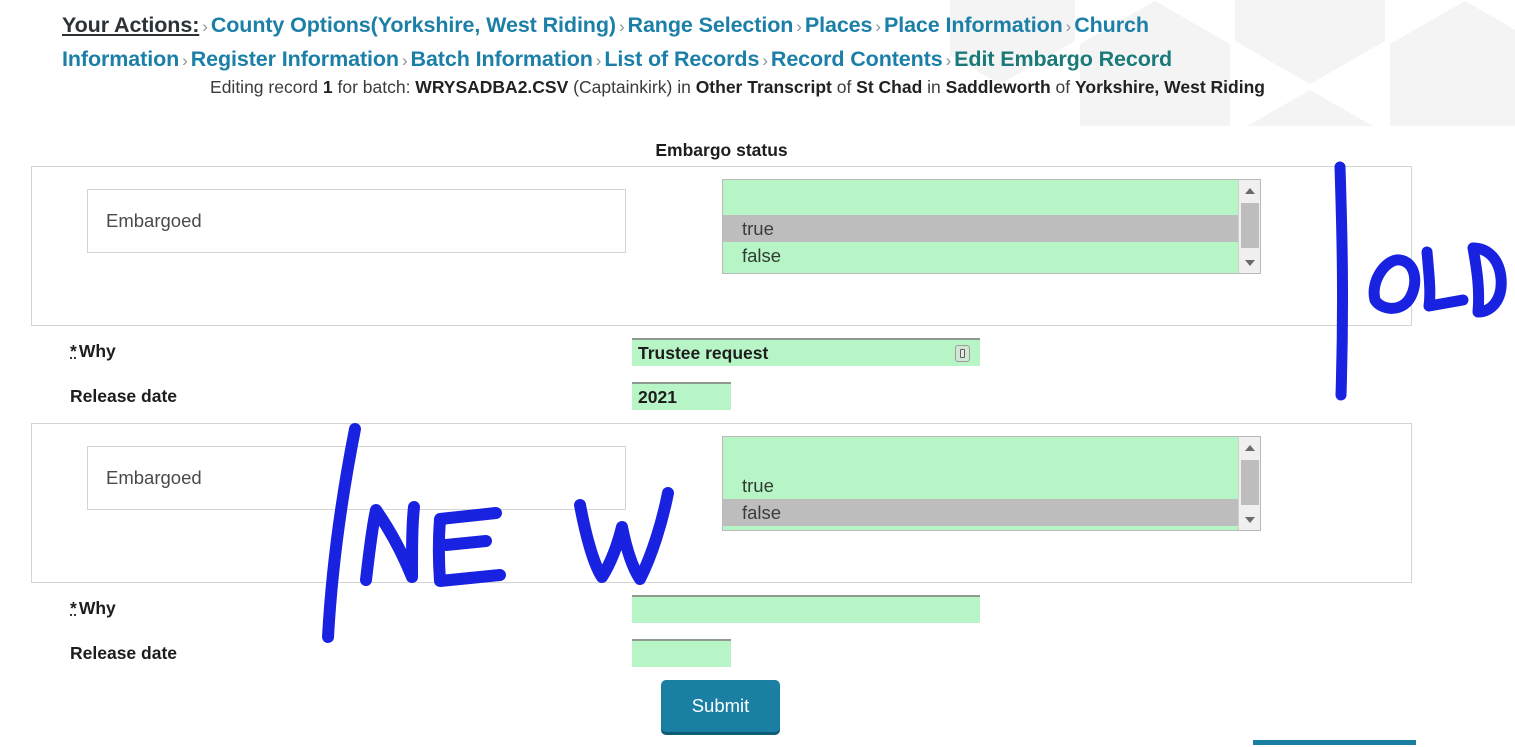 The height and width of the screenshot is (747, 1515). Describe the element at coordinates (806, 609) in the screenshot. I see `why-input-new` at that location.